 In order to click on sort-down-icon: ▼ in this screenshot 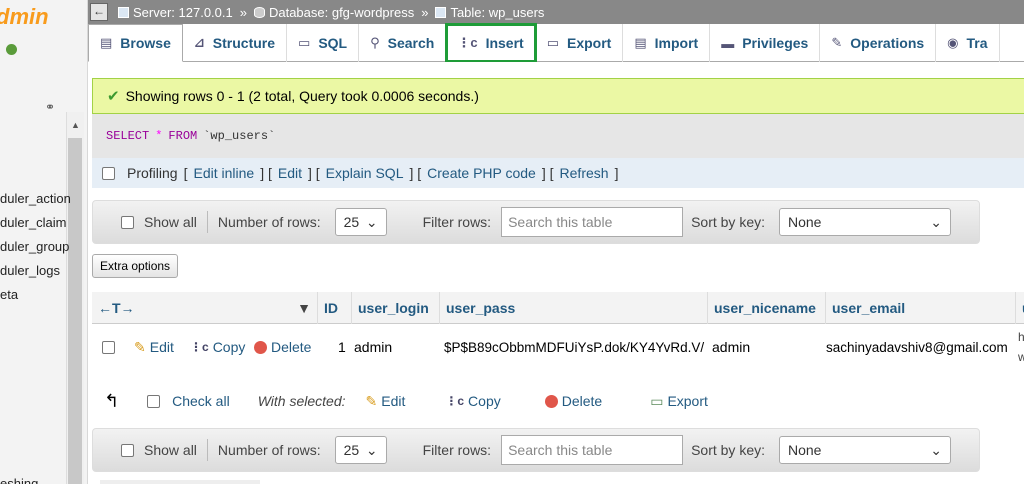, I will do `click(304, 308)`.